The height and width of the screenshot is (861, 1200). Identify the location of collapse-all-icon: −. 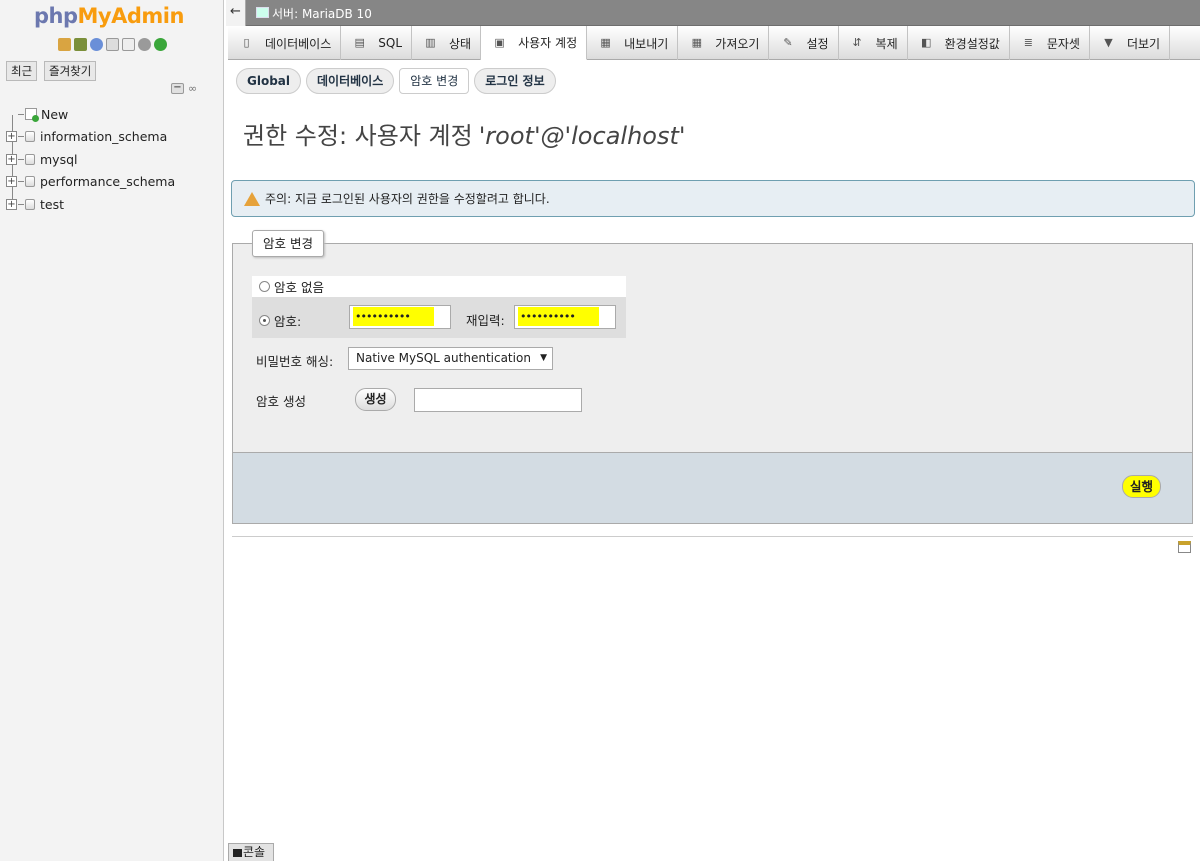
(177, 88).